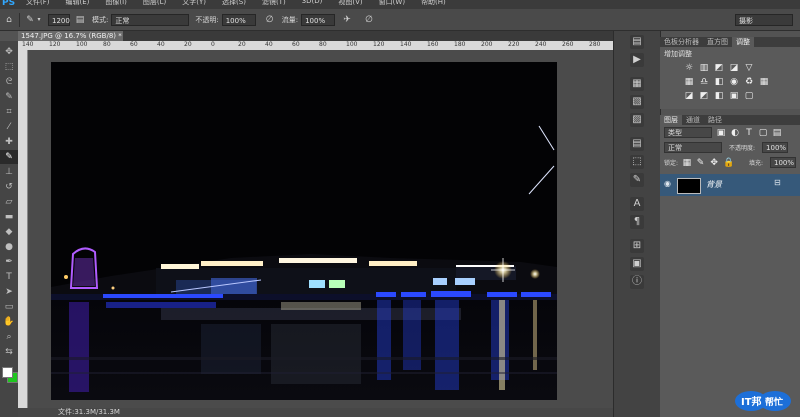  Describe the element at coordinates (39, 20) in the screenshot. I see `chevron-down-icon: ▾` at that location.